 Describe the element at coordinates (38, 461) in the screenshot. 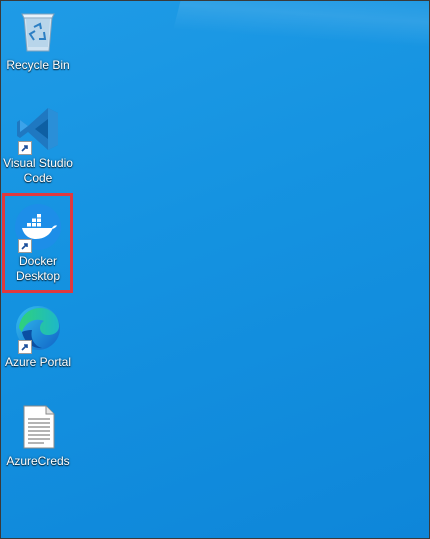

I see `desktop-icon-label: AzureCreds` at that location.